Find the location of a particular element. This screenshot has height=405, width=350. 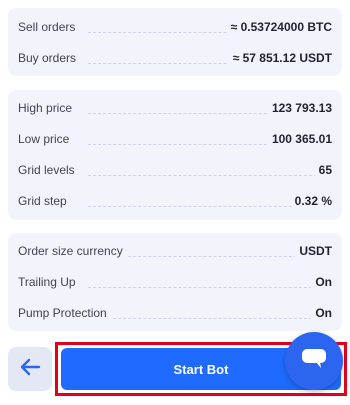

high-price-value: 123 793.13 is located at coordinates (299, 107).